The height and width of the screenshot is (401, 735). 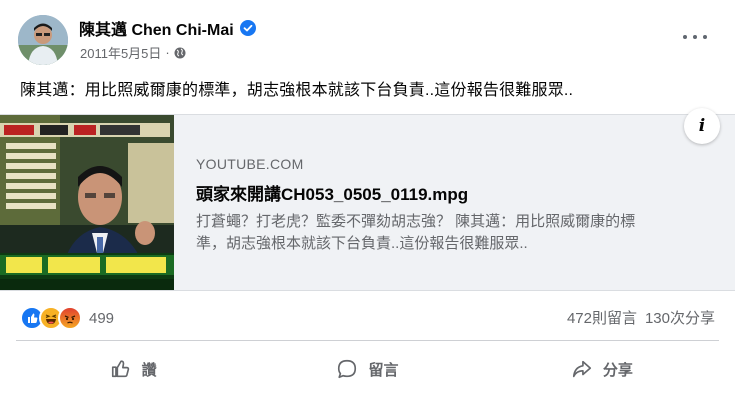 I want to click on post-text: 陳其邁：用比照威爾康的標準，胡志強根本就該下台負責..這份報告很難服眾.., so click(x=297, y=90).